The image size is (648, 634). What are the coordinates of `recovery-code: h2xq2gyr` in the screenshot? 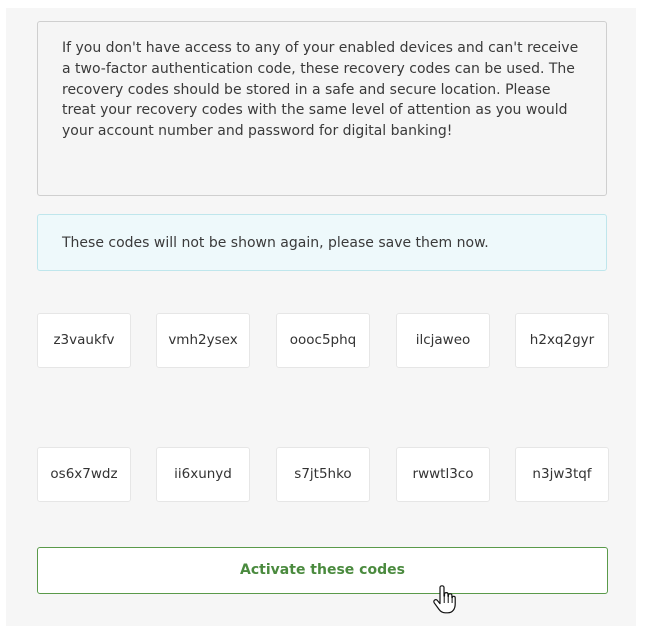 It's located at (562, 340).